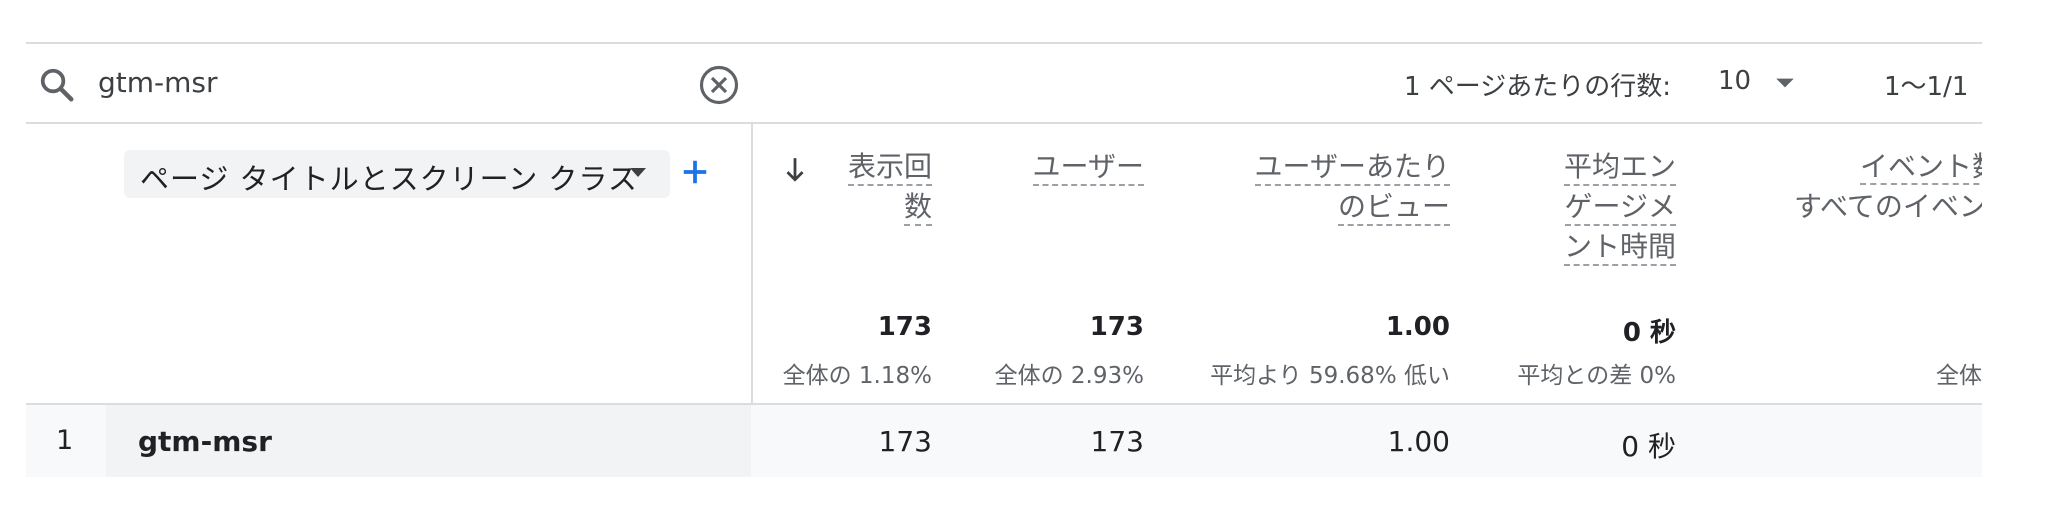 This screenshot has height=530, width=2066. Describe the element at coordinates (866, 187) in the screenshot. I see `column-header-views: 表示回 数` at that location.